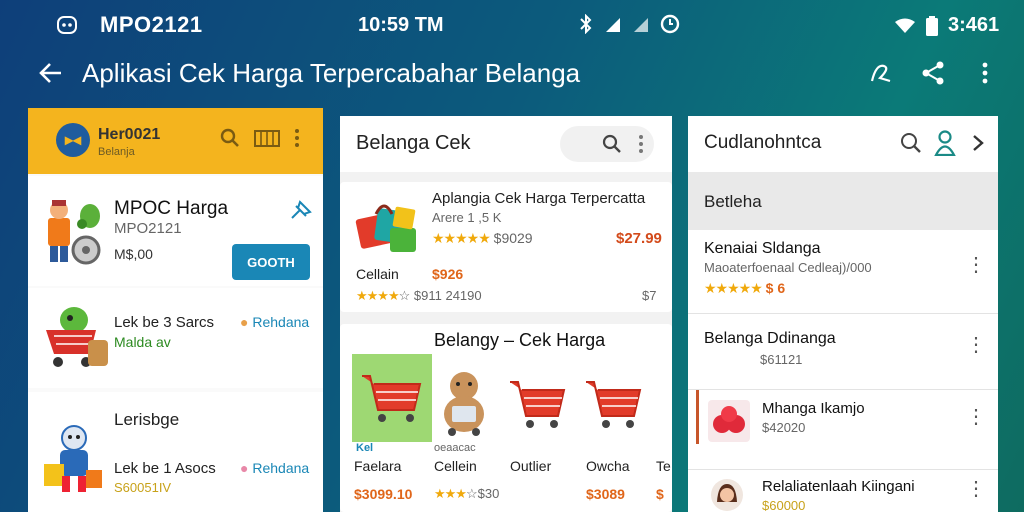 This screenshot has height=512, width=1024. Describe the element at coordinates (388, 228) in the screenshot. I see `shopping-bags-image` at that location.